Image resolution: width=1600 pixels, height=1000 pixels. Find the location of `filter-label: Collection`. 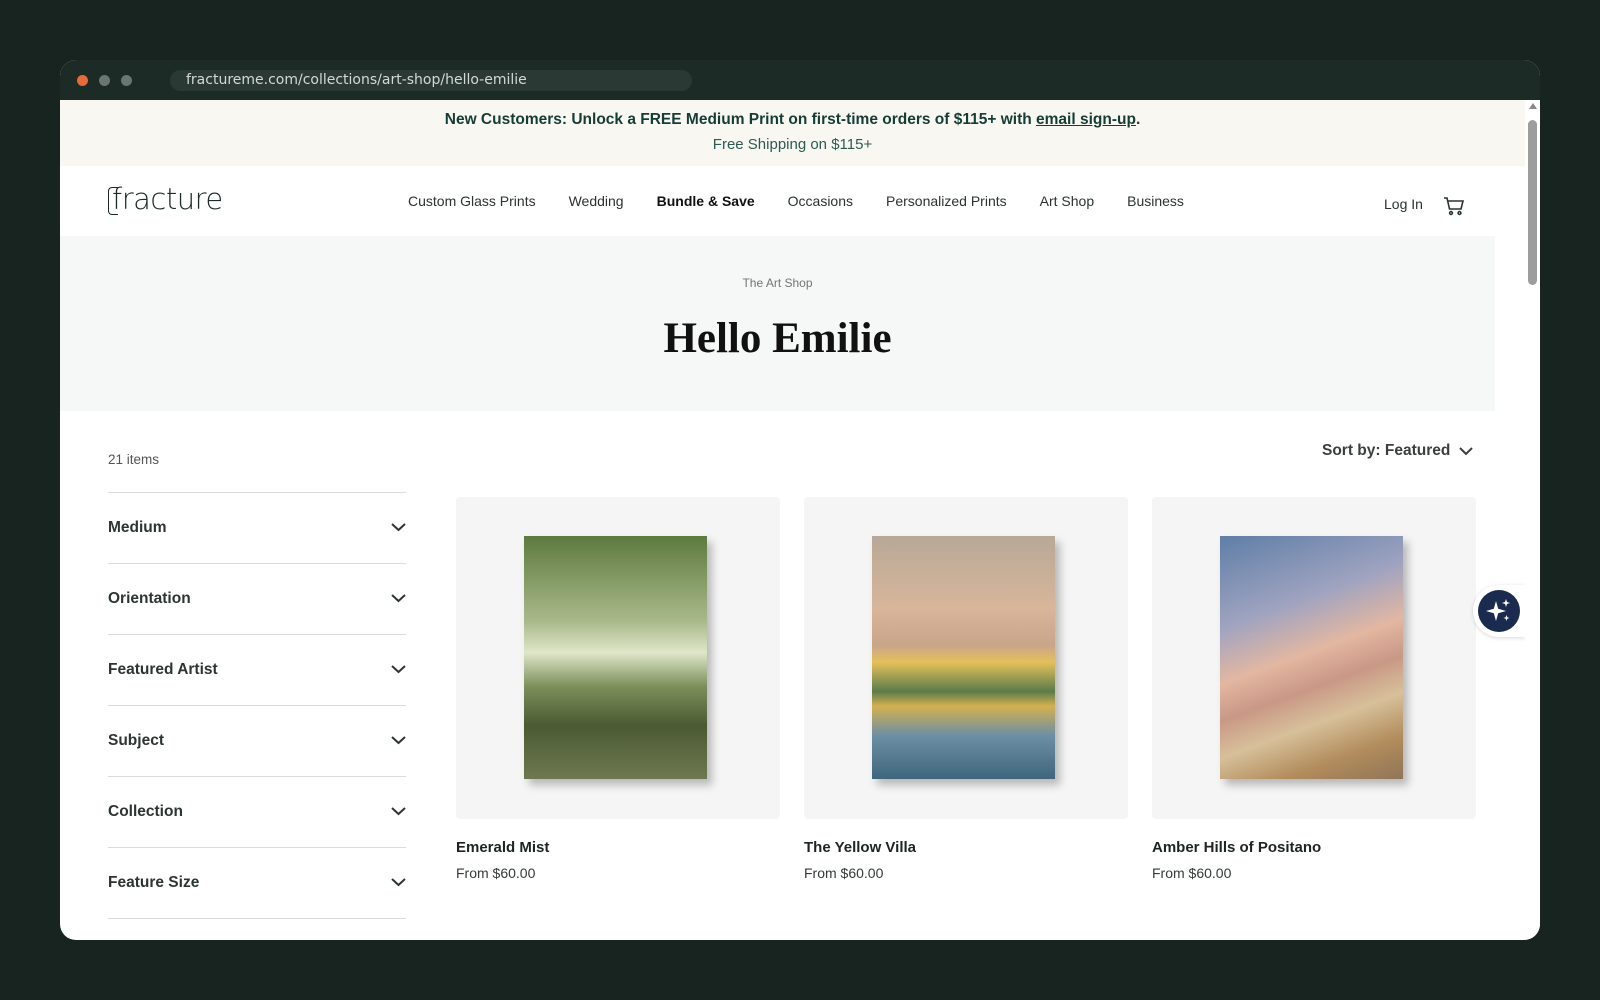

filter-label: Collection is located at coordinates (145, 811).